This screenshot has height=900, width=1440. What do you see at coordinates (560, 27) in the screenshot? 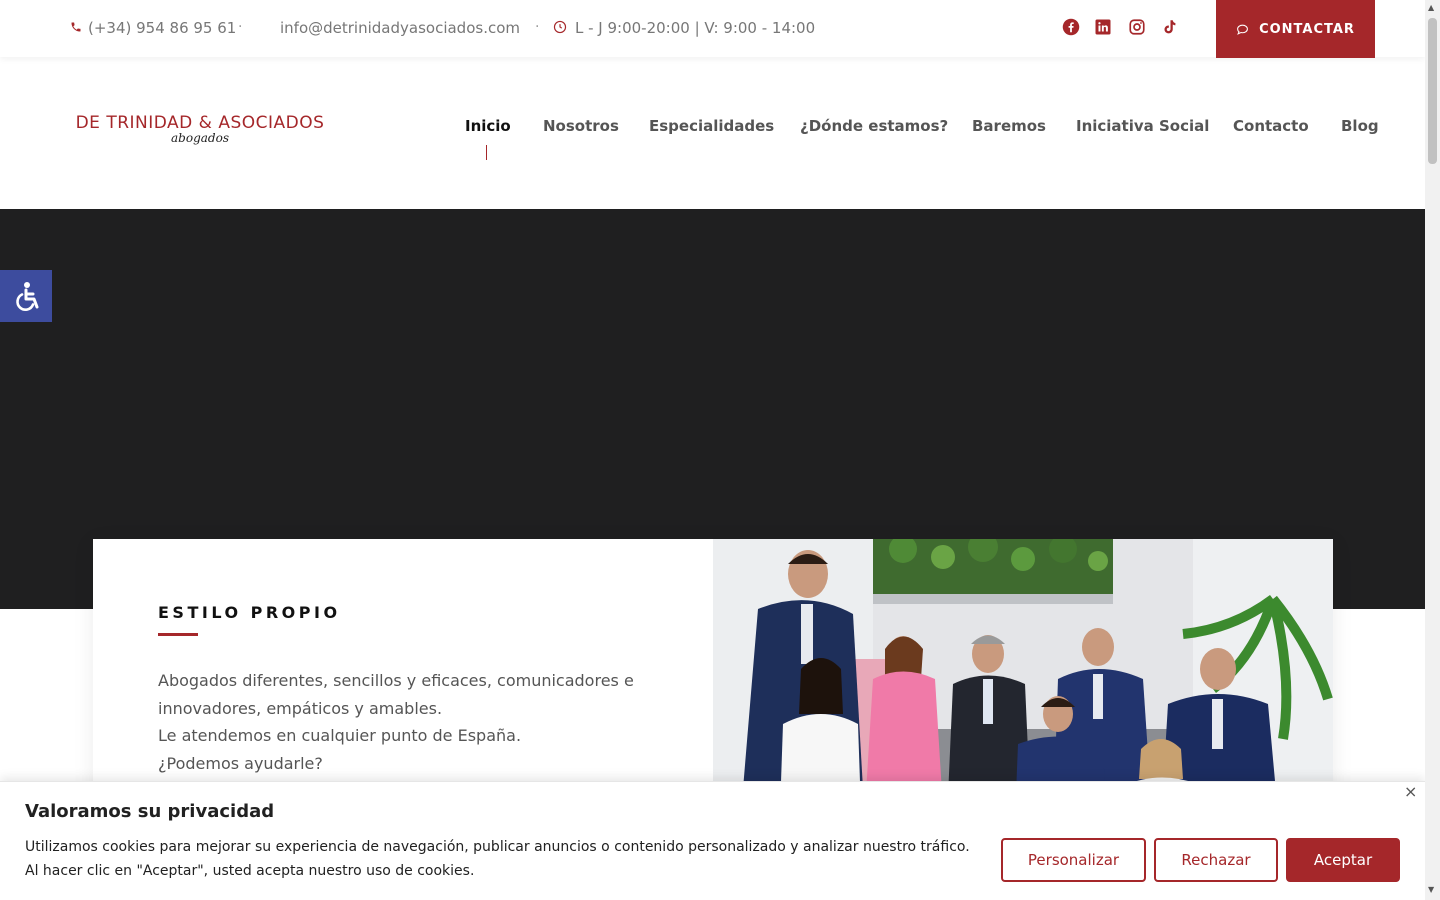
I see `clock-icon` at bounding box center [560, 27].